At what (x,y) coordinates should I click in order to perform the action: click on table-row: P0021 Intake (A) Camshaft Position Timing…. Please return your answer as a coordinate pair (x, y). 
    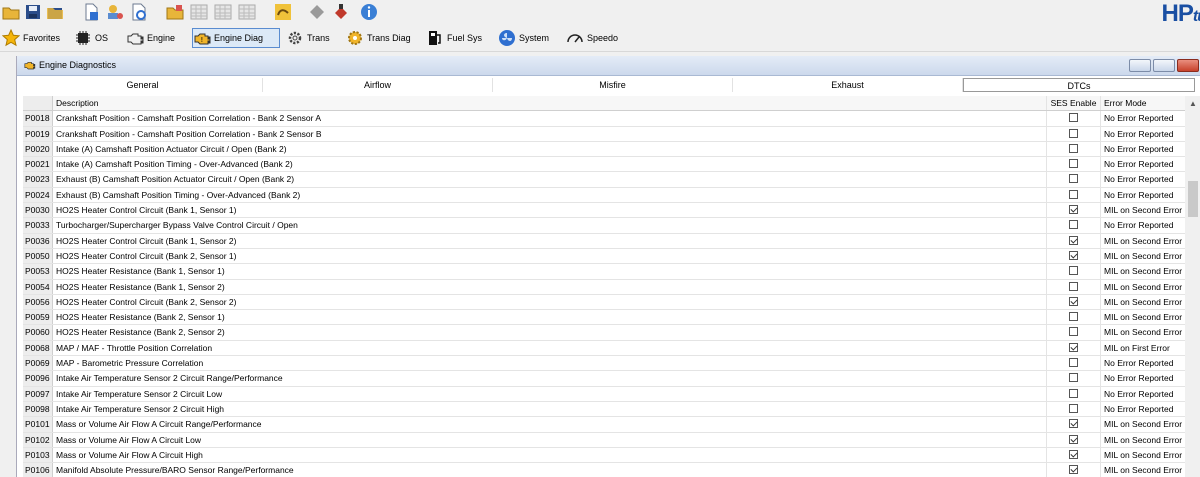
    Looking at the image, I should click on (604, 165).